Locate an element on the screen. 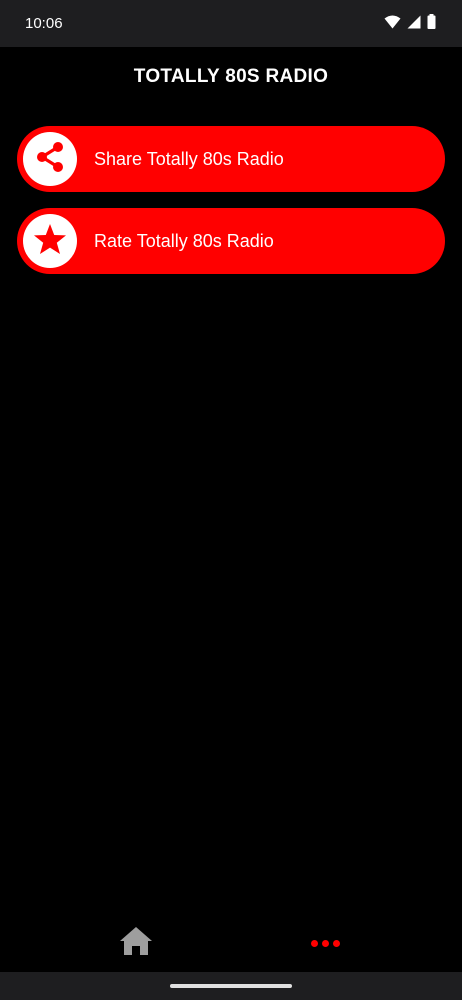 Image resolution: width=462 pixels, height=1000 pixels. bottom-nav is located at coordinates (231, 942).